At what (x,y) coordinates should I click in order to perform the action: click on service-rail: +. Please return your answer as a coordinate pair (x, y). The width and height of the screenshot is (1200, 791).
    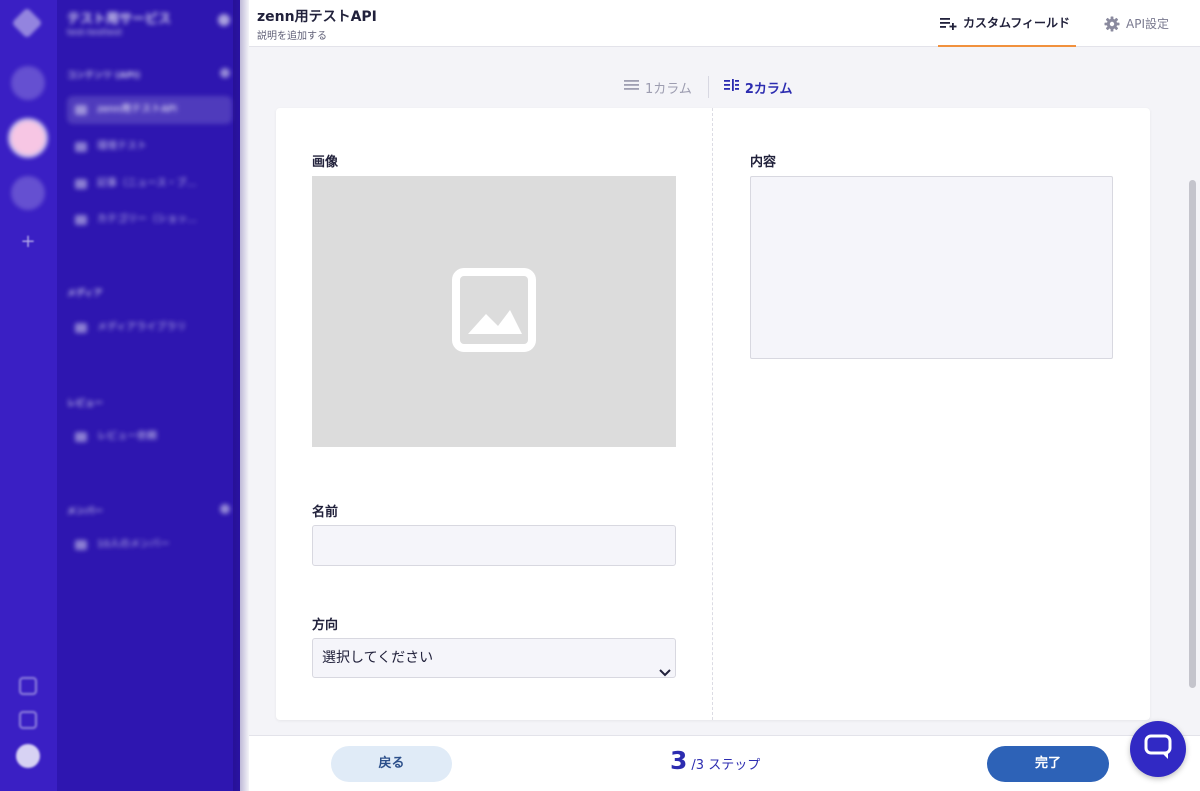
    Looking at the image, I should click on (28, 395).